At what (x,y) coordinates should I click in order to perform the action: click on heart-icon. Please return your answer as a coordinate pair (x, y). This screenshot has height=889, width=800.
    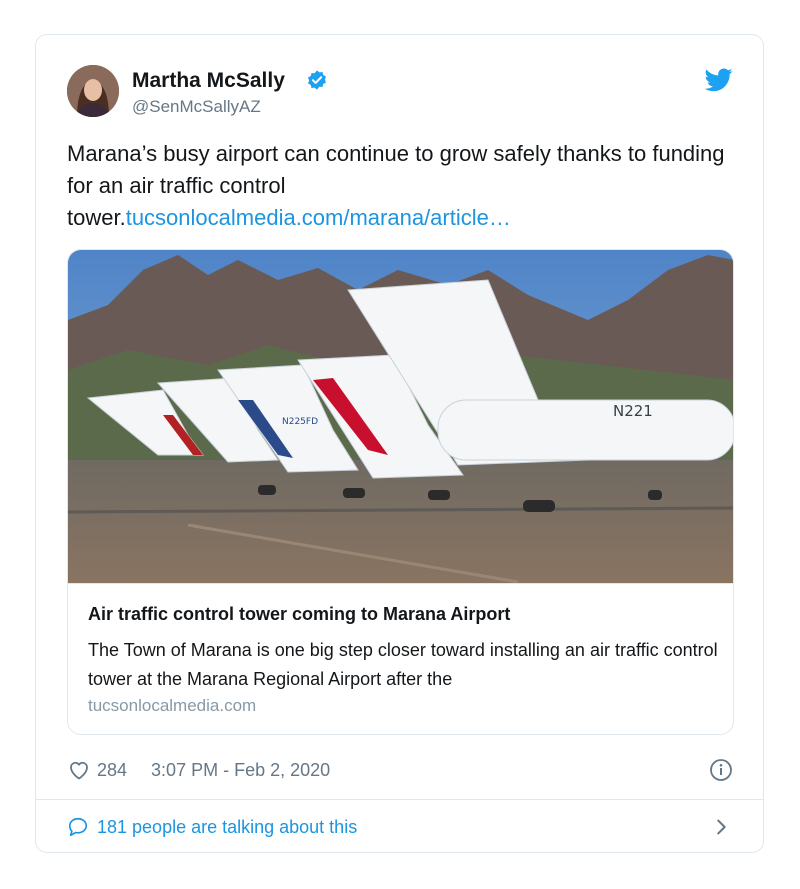
    Looking at the image, I should click on (79, 770).